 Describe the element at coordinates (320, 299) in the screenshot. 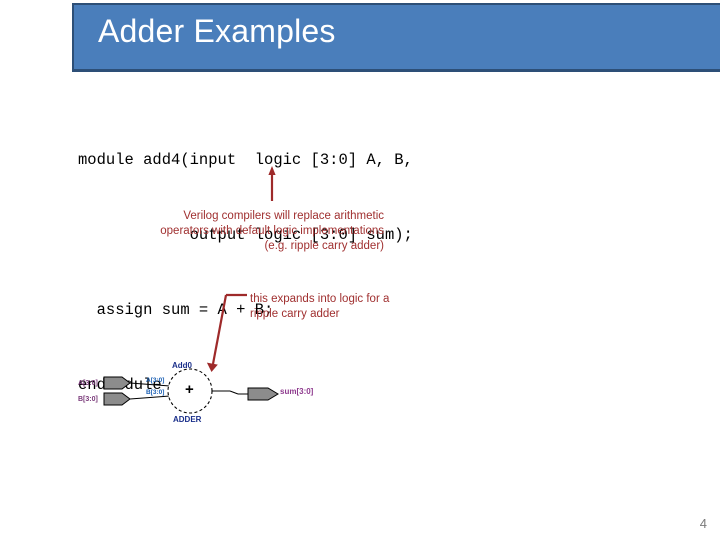

I see `annotation-line: this expands into logic for a` at that location.